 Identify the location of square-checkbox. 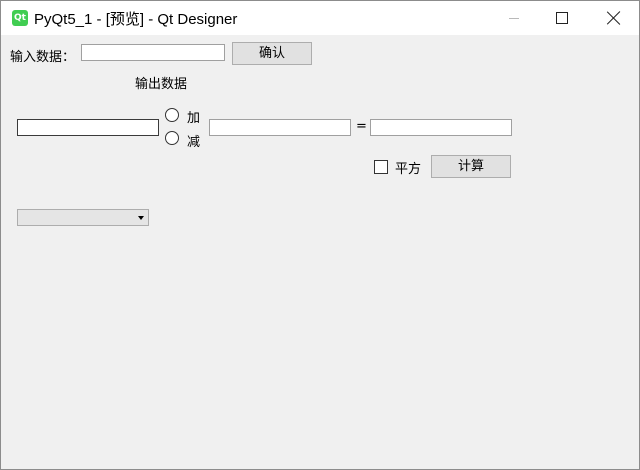
(381, 167).